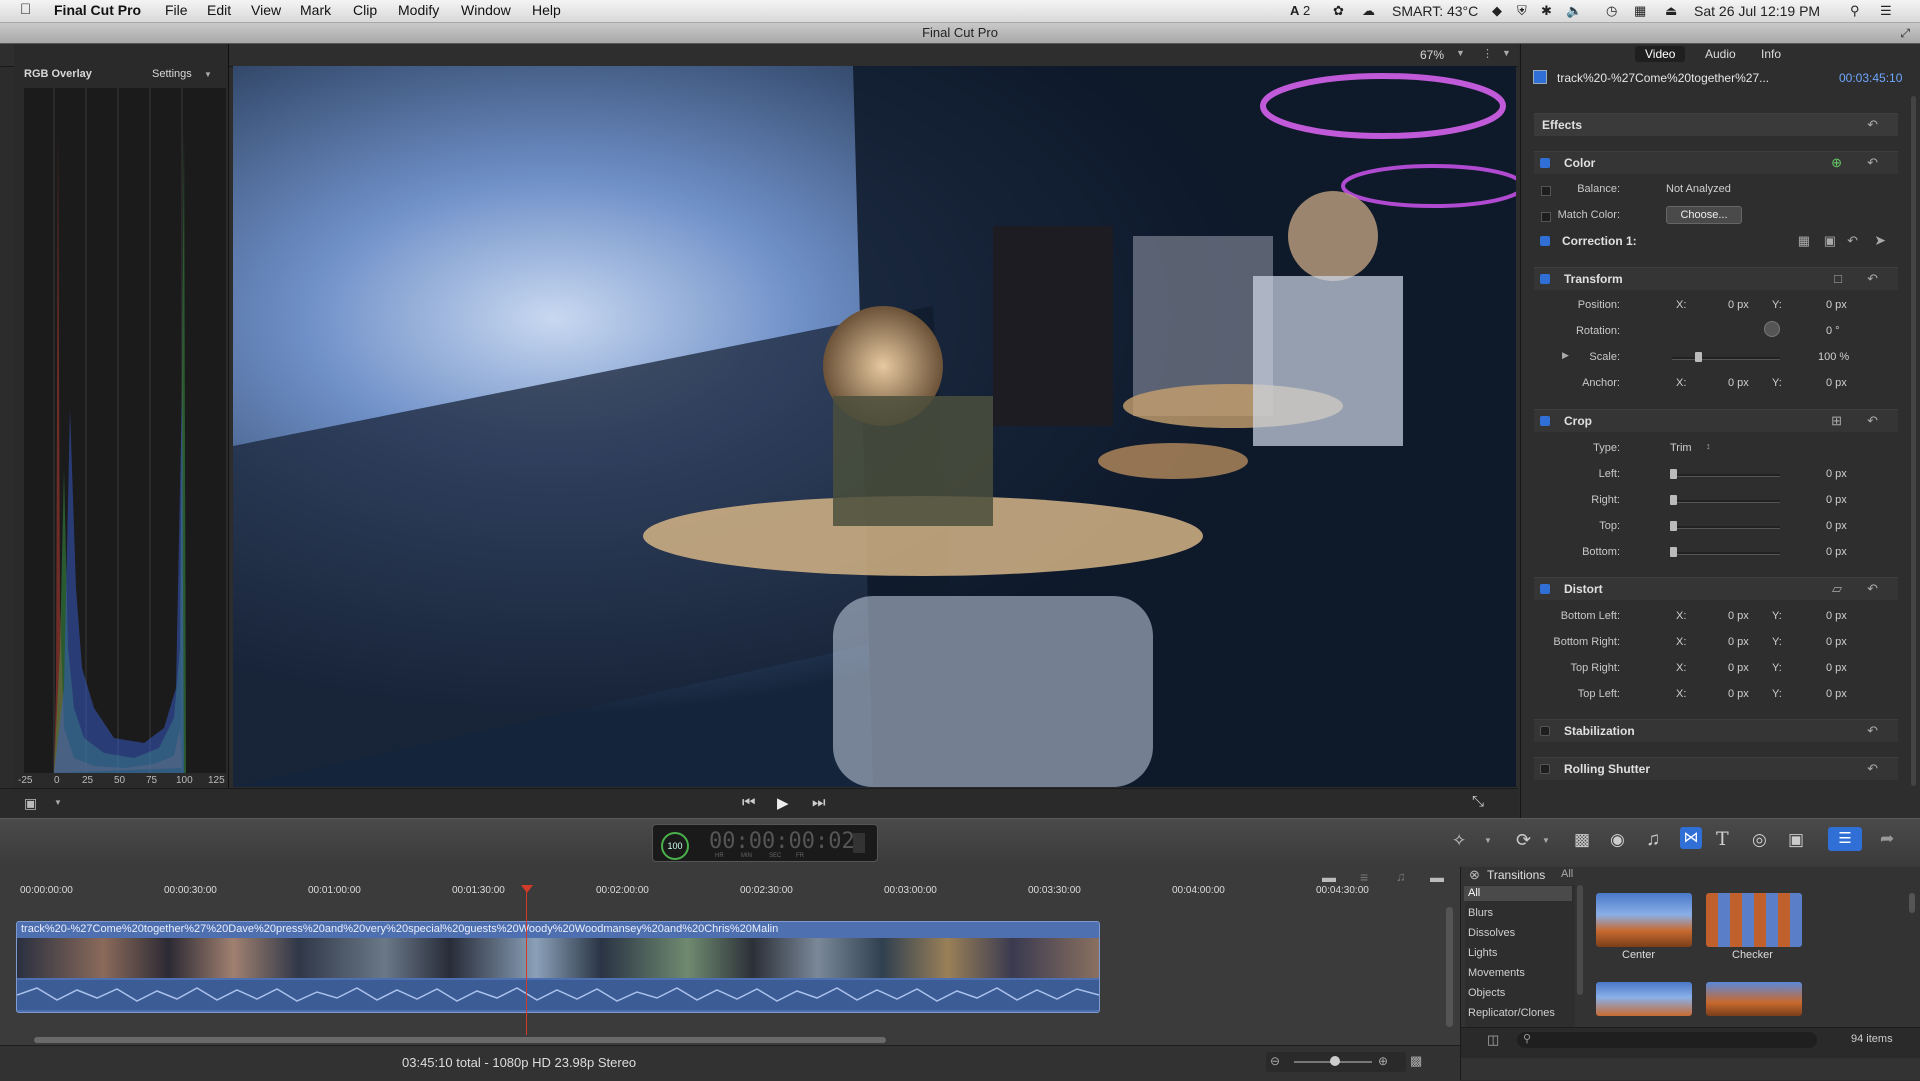 This screenshot has width=1920, height=1081. Describe the element at coordinates (208, 74) in the screenshot. I see `scope-settings-dropdown-icon: ▼` at that location.